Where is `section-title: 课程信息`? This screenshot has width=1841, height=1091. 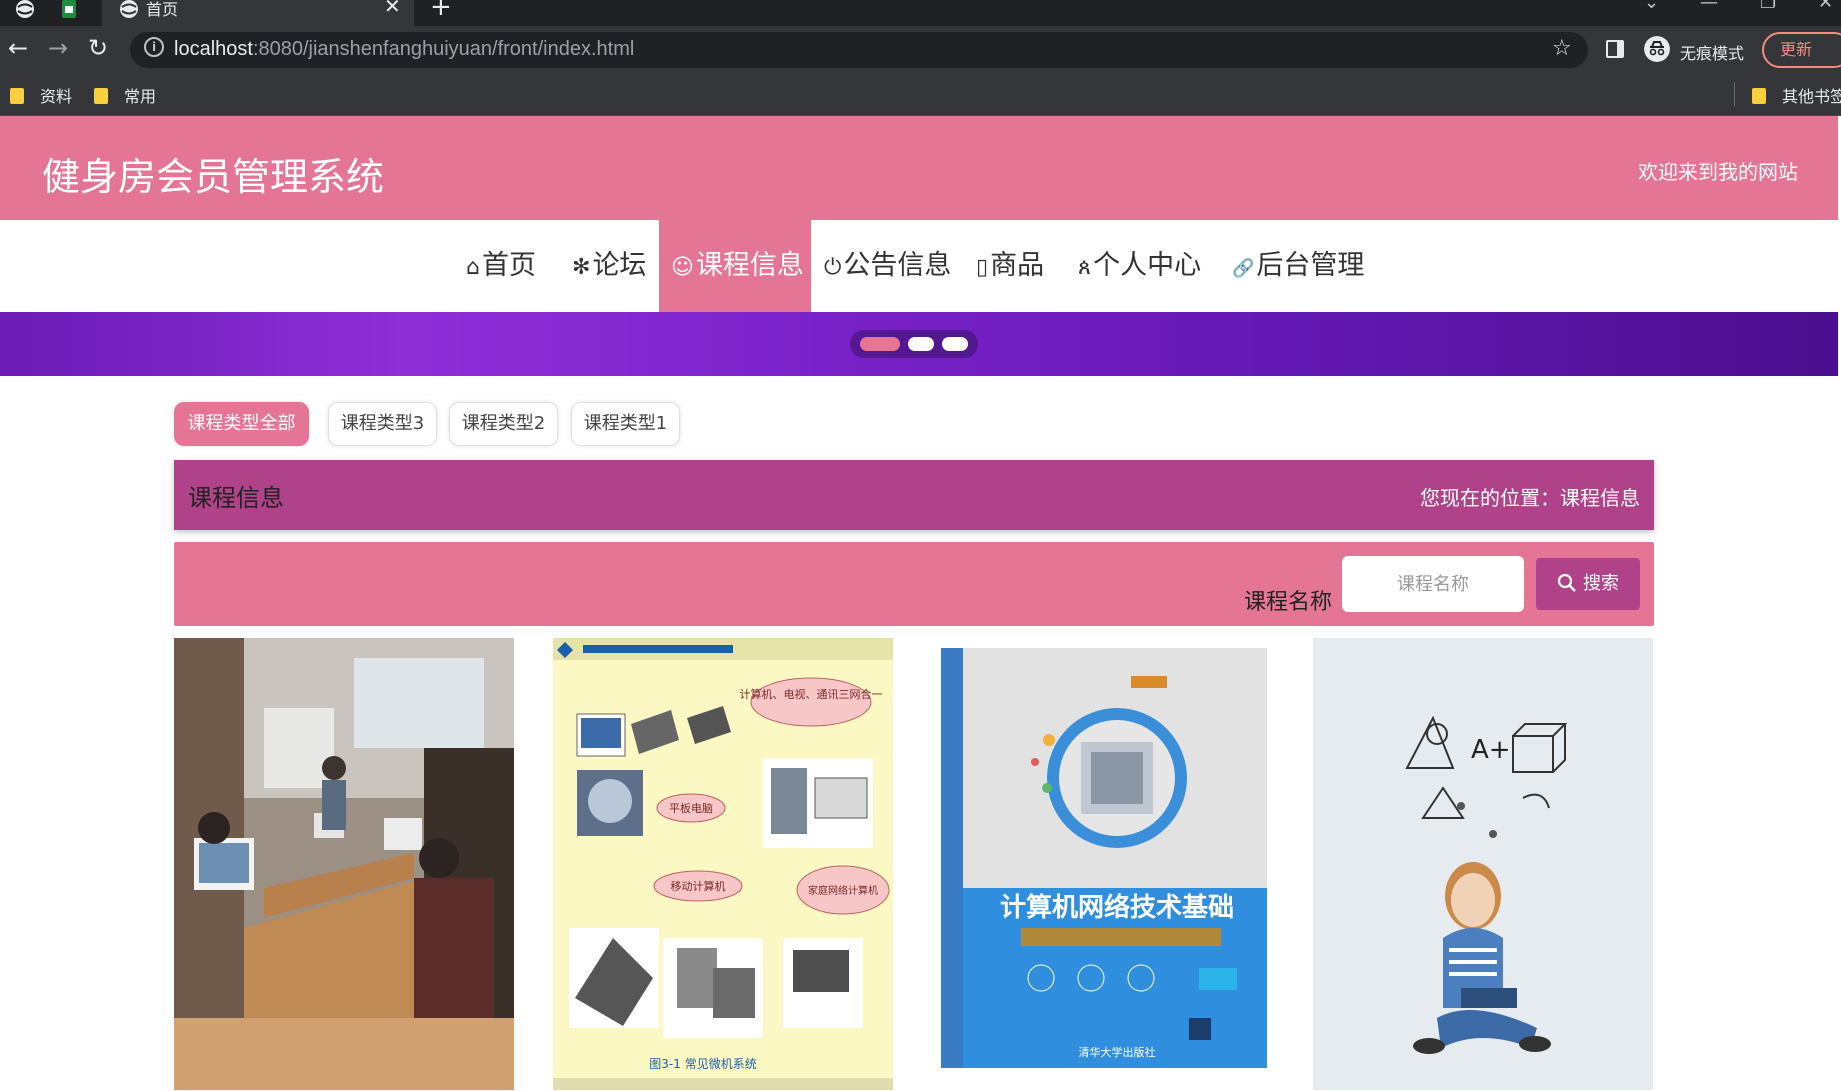
section-title: 课程信息 is located at coordinates (236, 498).